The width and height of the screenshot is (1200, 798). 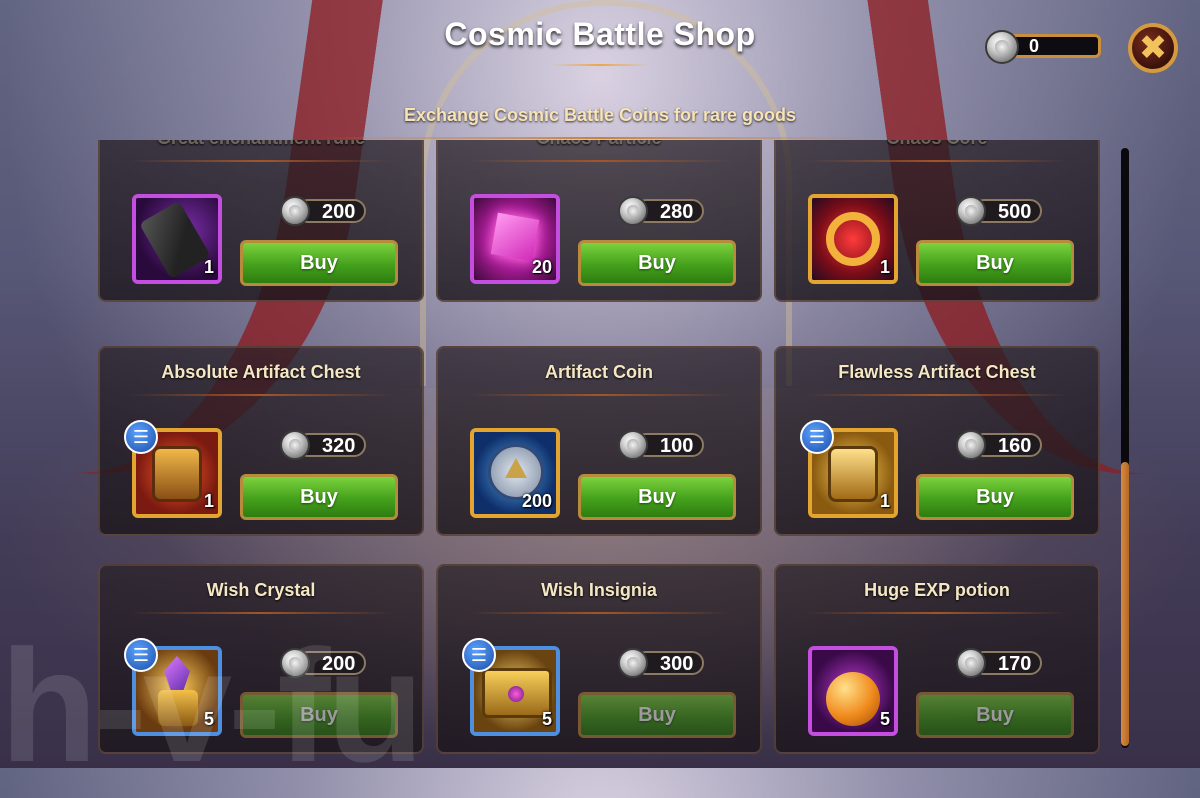 I want to click on item-slot-chaos-core: 1, so click(x=853, y=239).